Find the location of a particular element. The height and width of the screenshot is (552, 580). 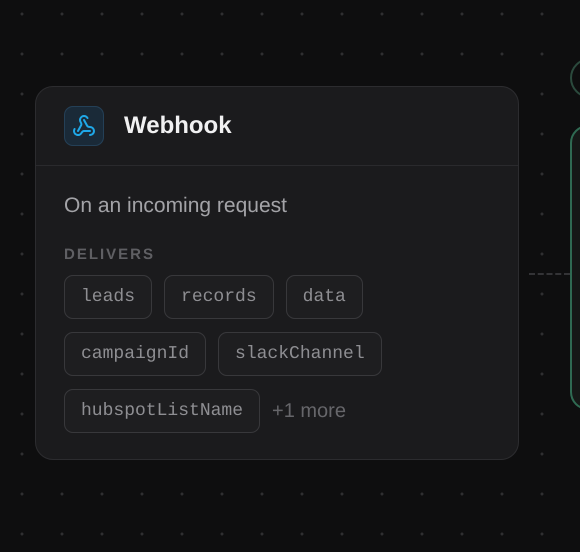

section-label: DELIVERS is located at coordinates (110, 254).